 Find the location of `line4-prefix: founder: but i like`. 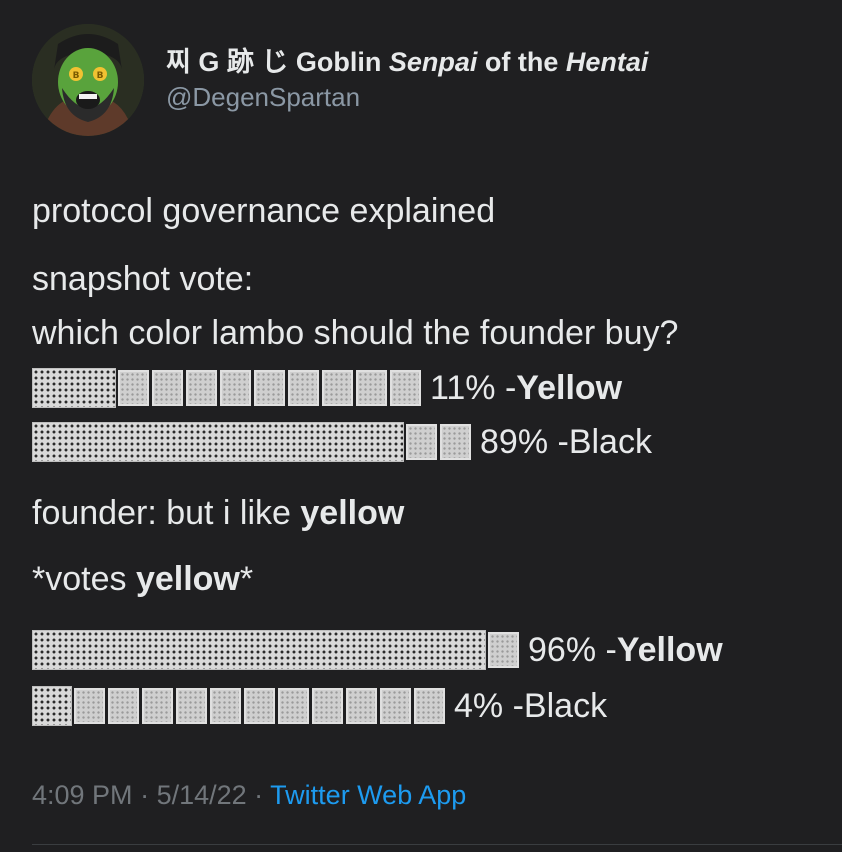

line4-prefix: founder: but i like is located at coordinates (166, 513).